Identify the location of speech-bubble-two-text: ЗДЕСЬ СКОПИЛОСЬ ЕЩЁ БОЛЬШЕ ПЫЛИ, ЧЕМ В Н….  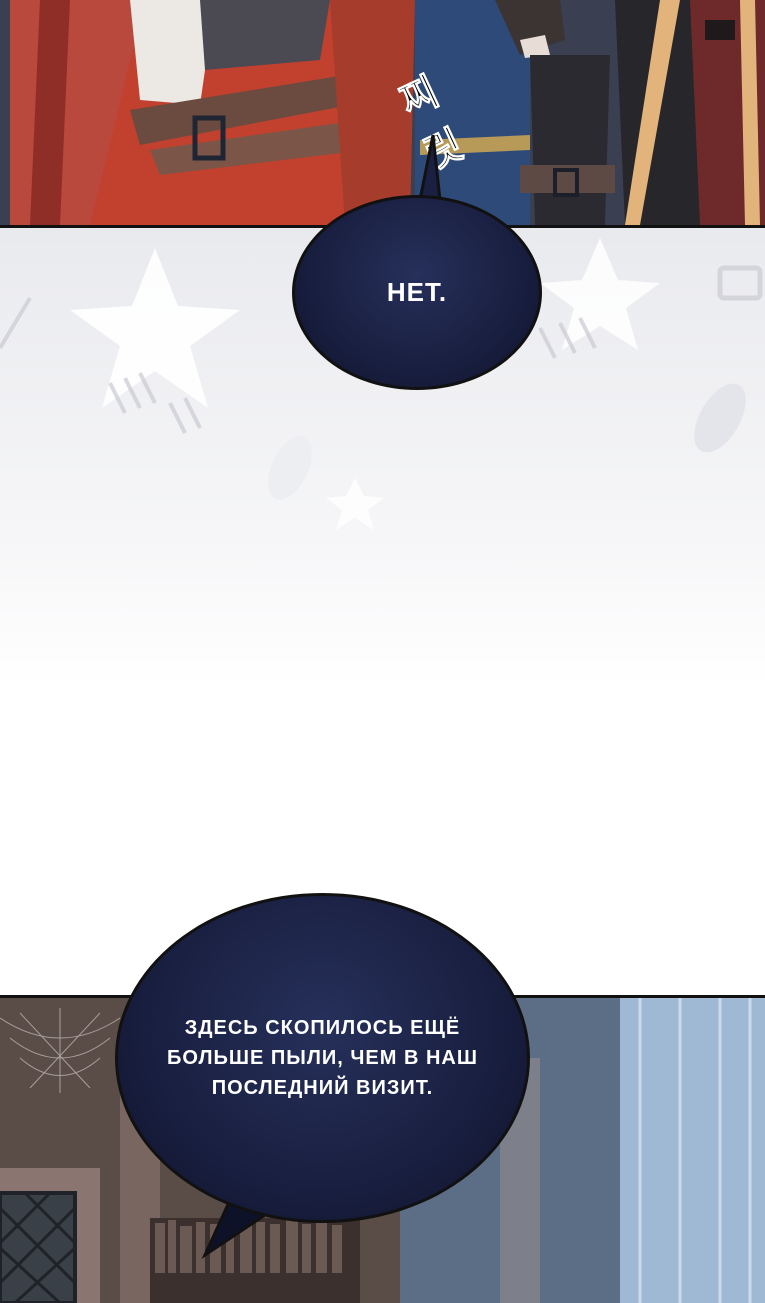
(322, 1058).